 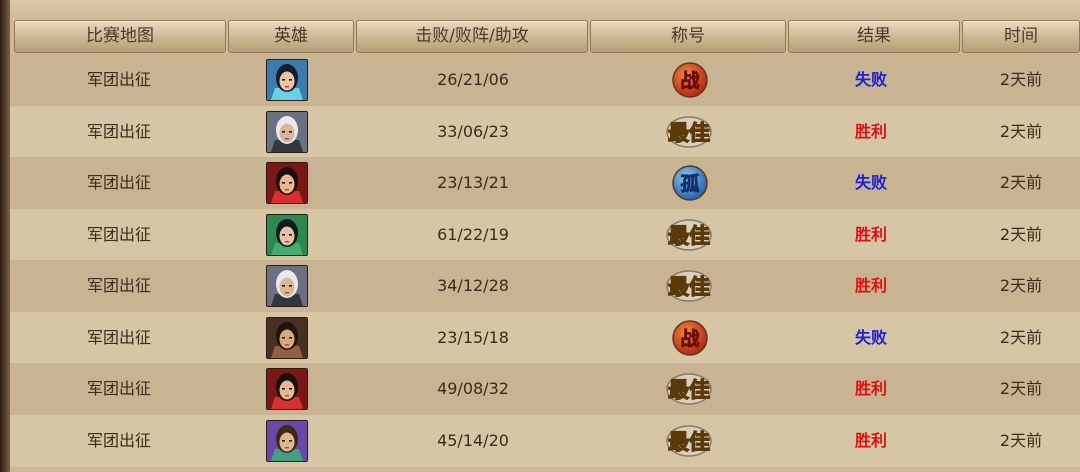 What do you see at coordinates (545, 337) in the screenshot?
I see `table-row: 军团出征 23/15/18 战 失败 2天前` at bounding box center [545, 337].